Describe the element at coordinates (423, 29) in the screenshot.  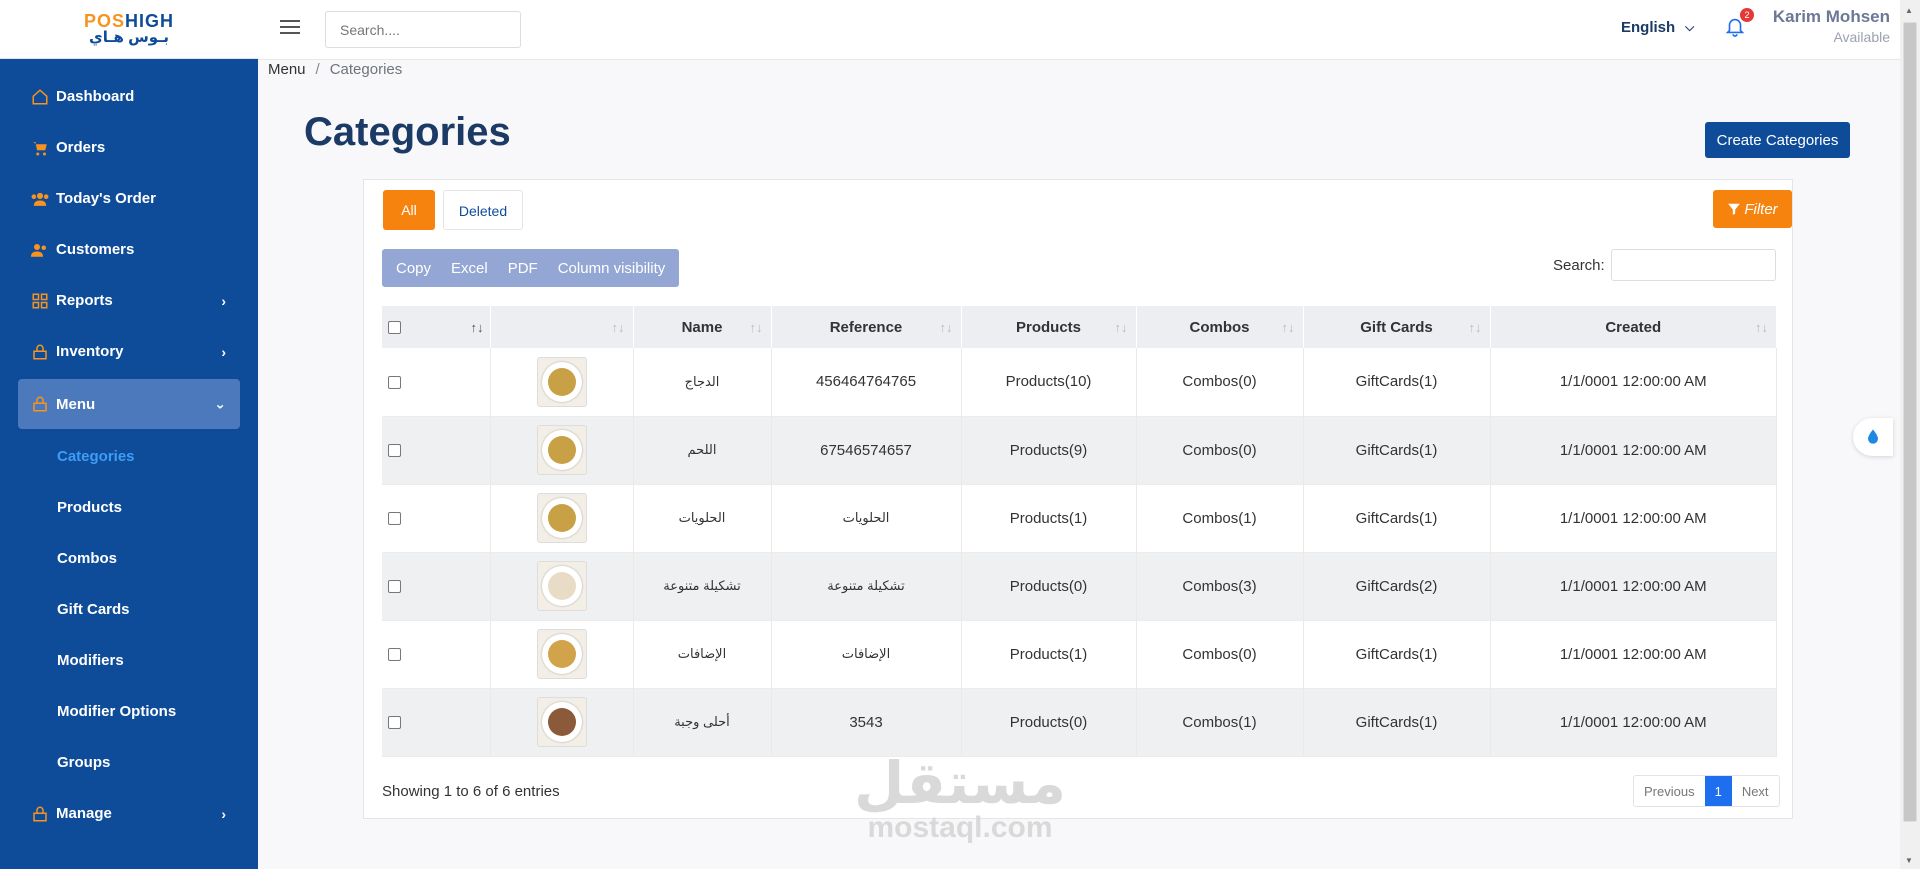
I see `search-input` at that location.